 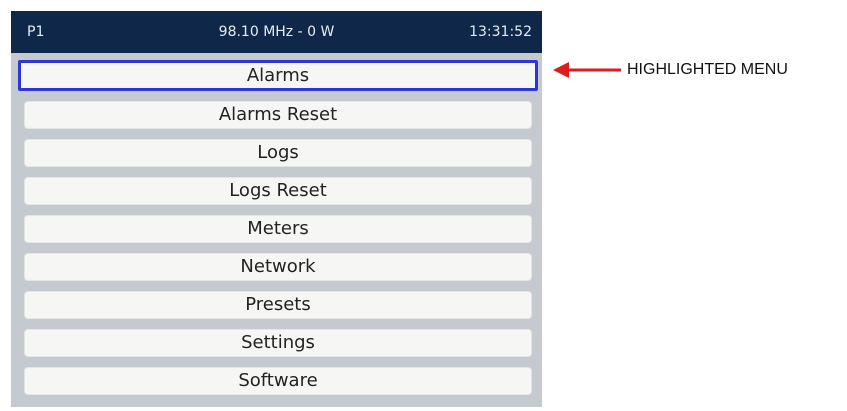 What do you see at coordinates (587, 70) in the screenshot?
I see `red-arrow-icon` at bounding box center [587, 70].